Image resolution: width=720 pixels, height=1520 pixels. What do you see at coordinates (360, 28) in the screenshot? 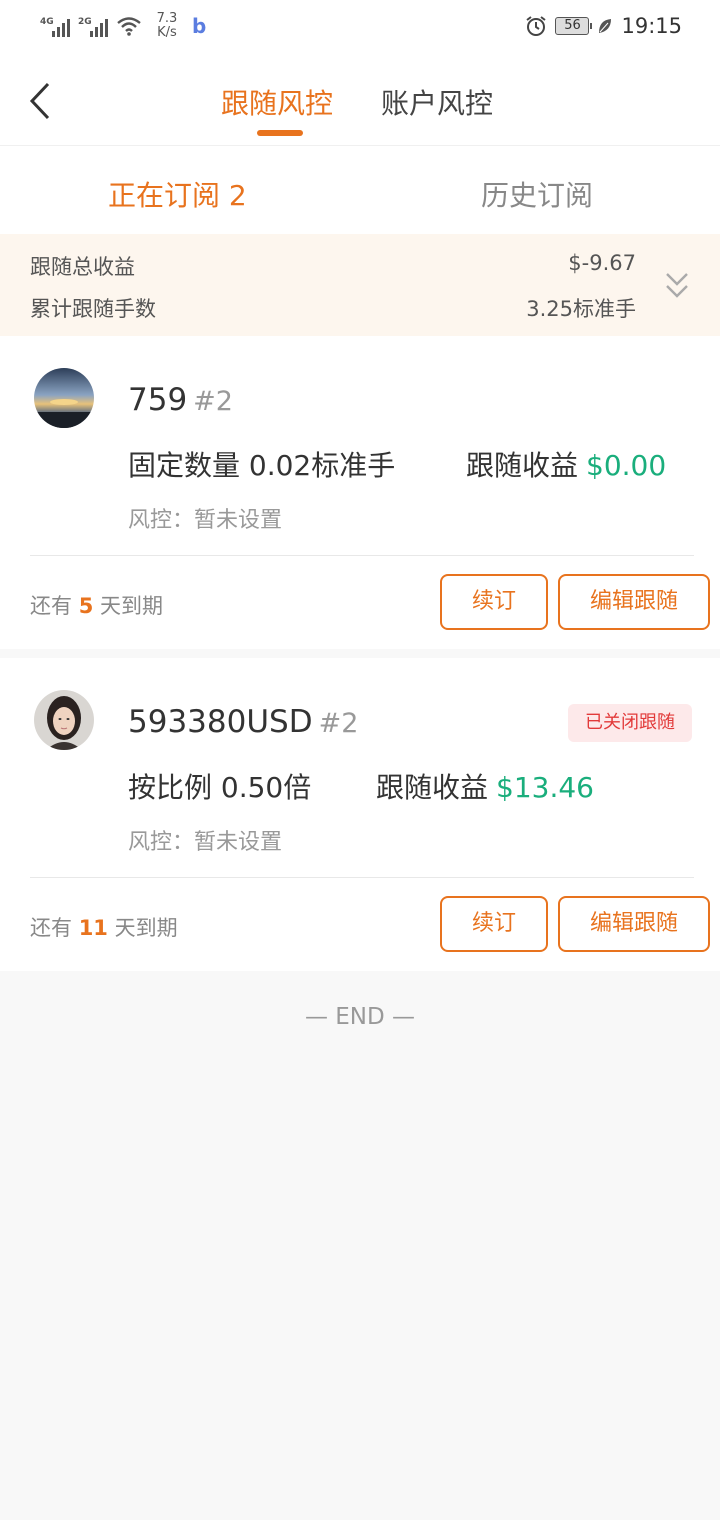
I see `status-bar: 4G 2G 7.3 K/s b 56 19:15` at bounding box center [360, 28].